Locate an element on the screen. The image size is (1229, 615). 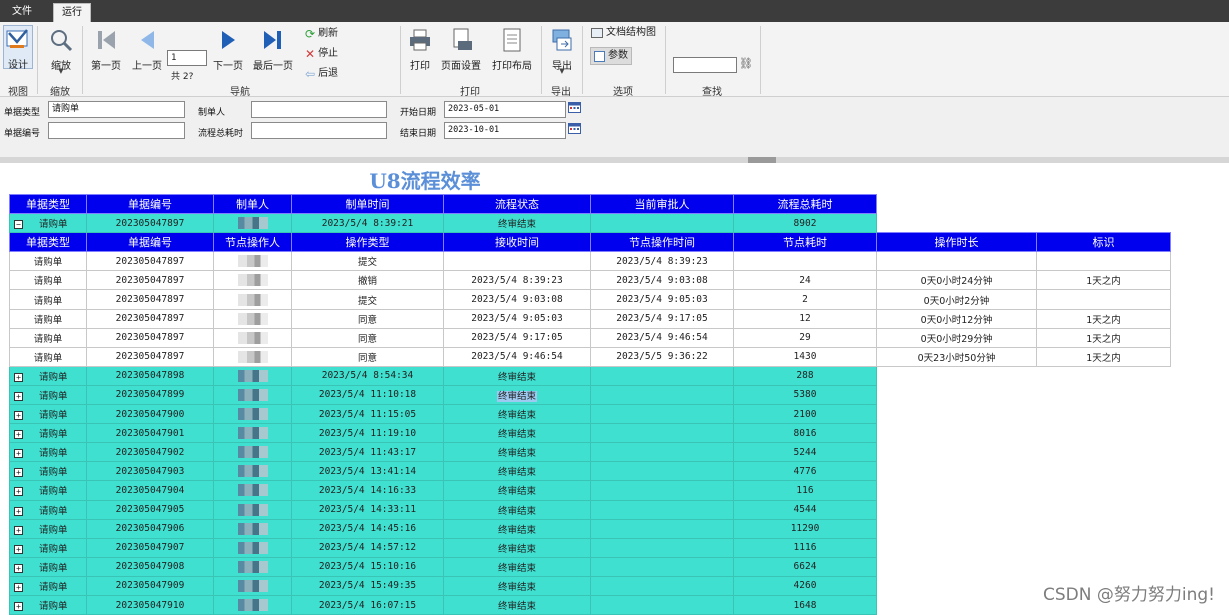
doc-type-cell: + 请购单 is located at coordinates (48, 547).